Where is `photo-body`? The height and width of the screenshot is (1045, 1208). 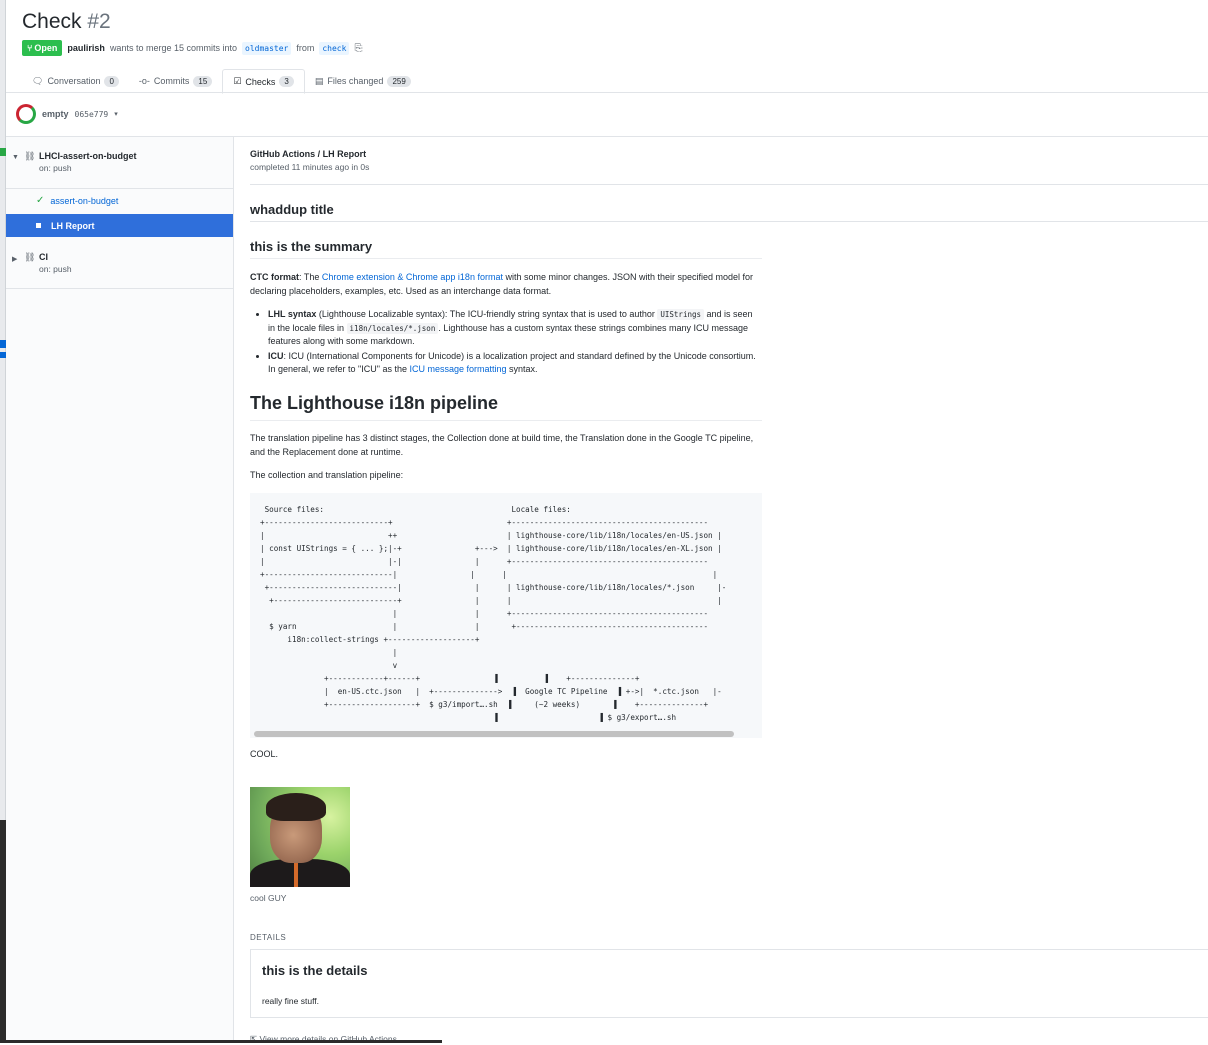 photo-body is located at coordinates (300, 873).